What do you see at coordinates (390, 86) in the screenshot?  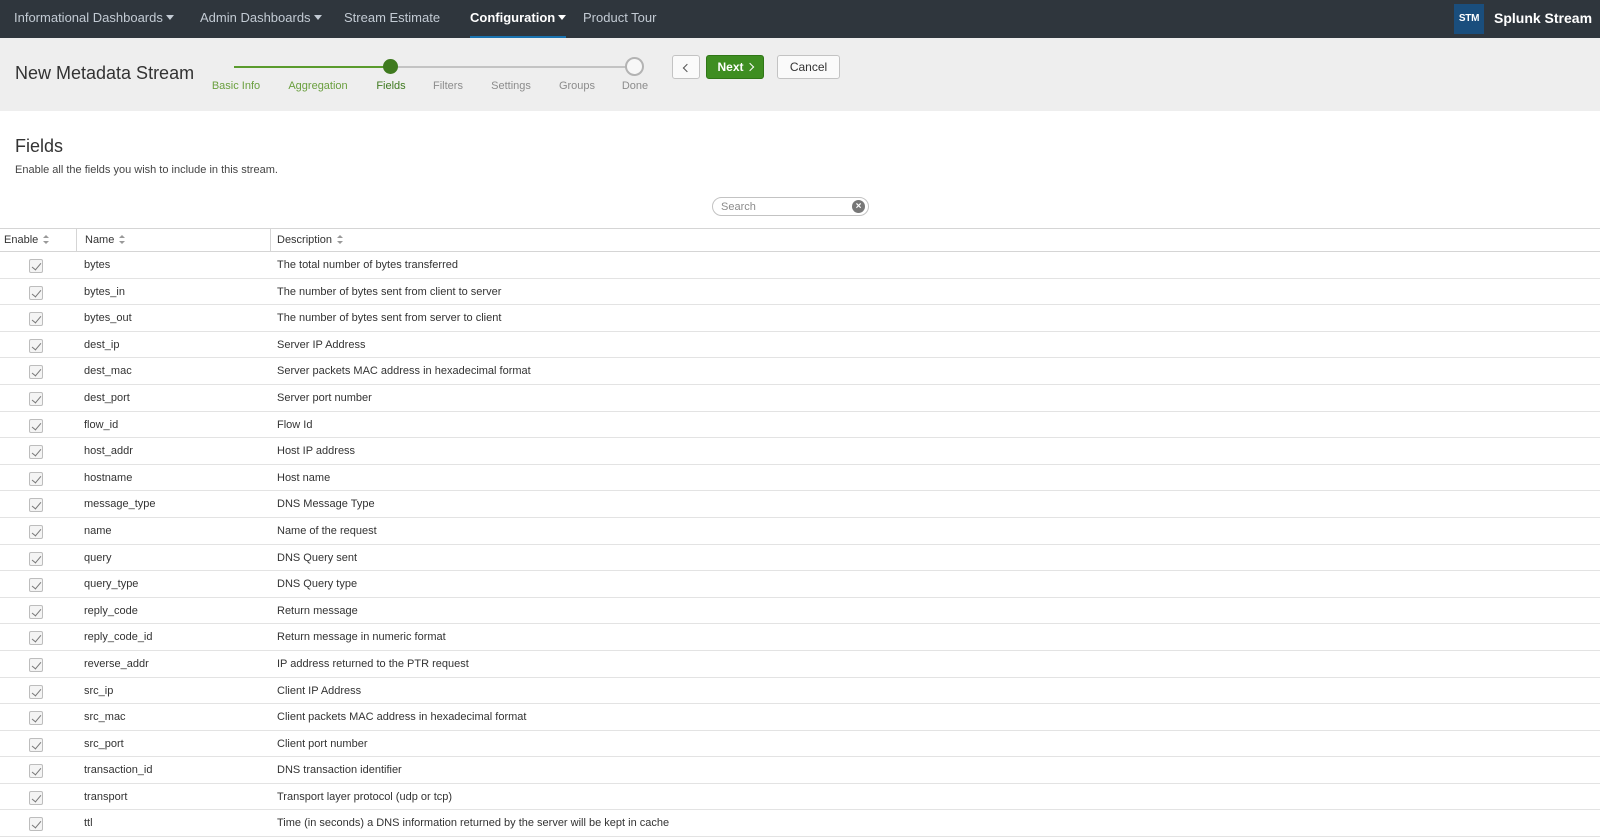 I see `step-fields: Fields` at bounding box center [390, 86].